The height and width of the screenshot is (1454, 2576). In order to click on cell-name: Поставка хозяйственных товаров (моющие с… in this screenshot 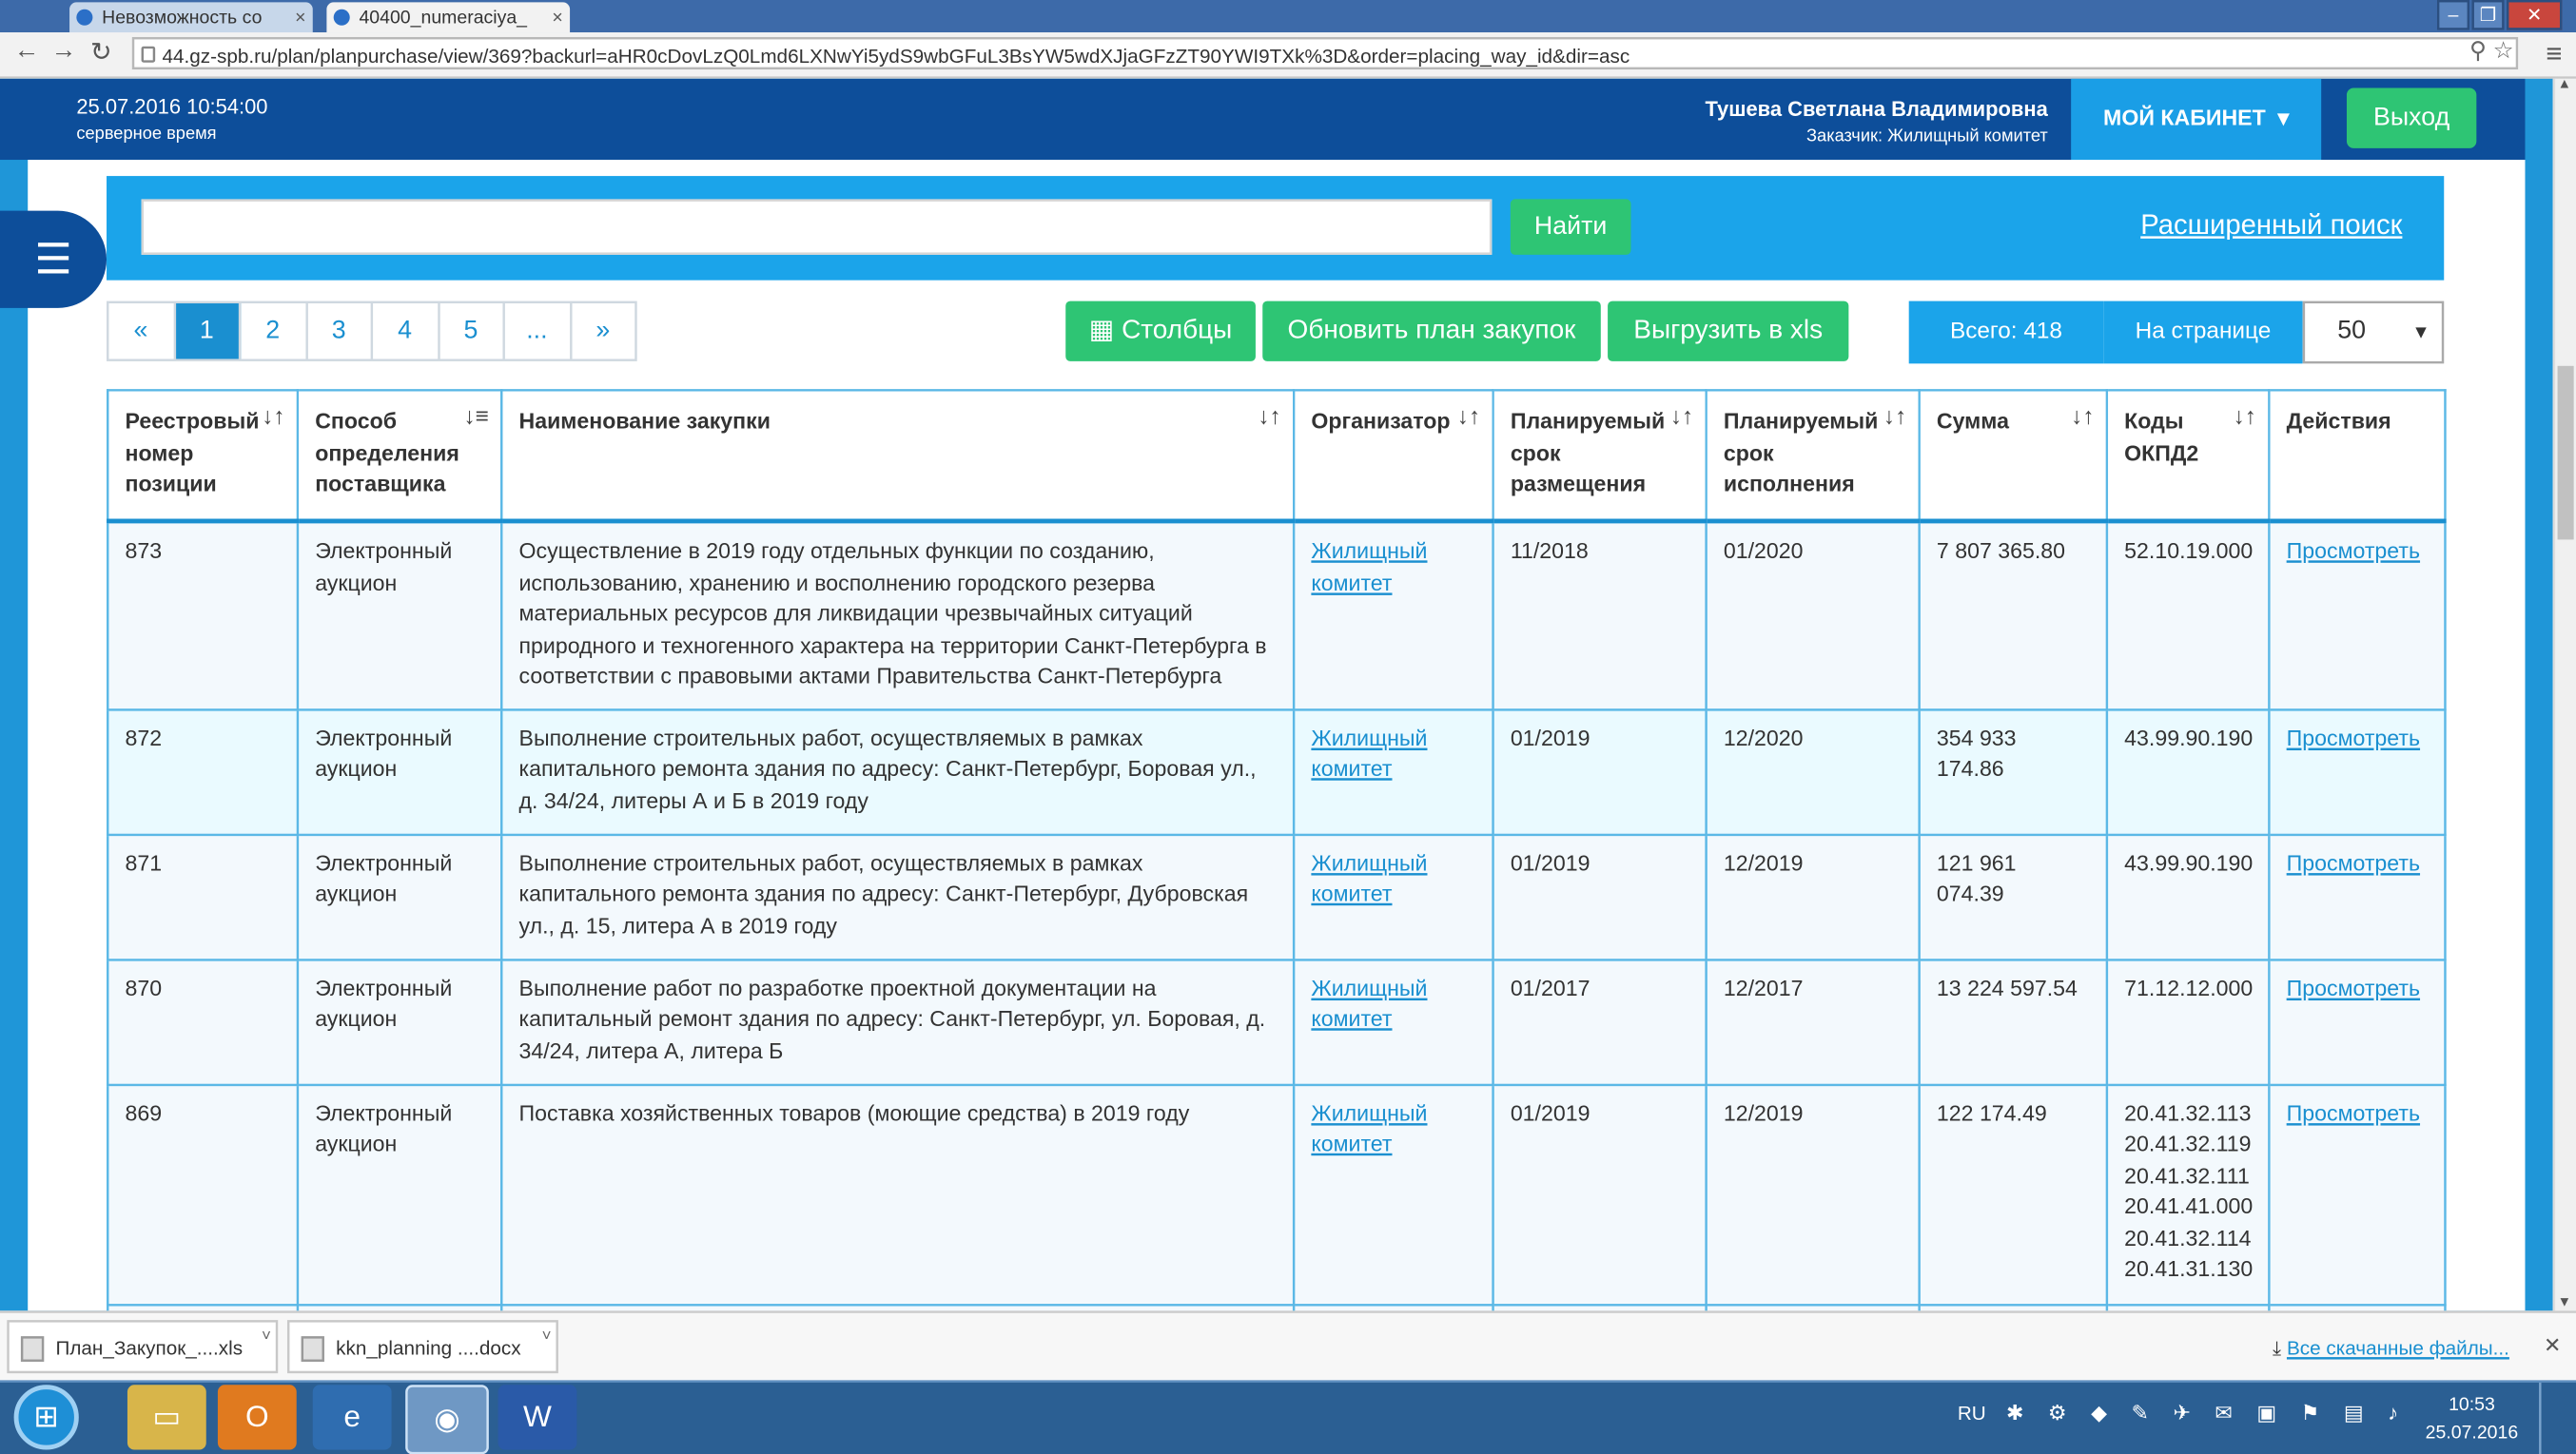, I will do `click(898, 1194)`.